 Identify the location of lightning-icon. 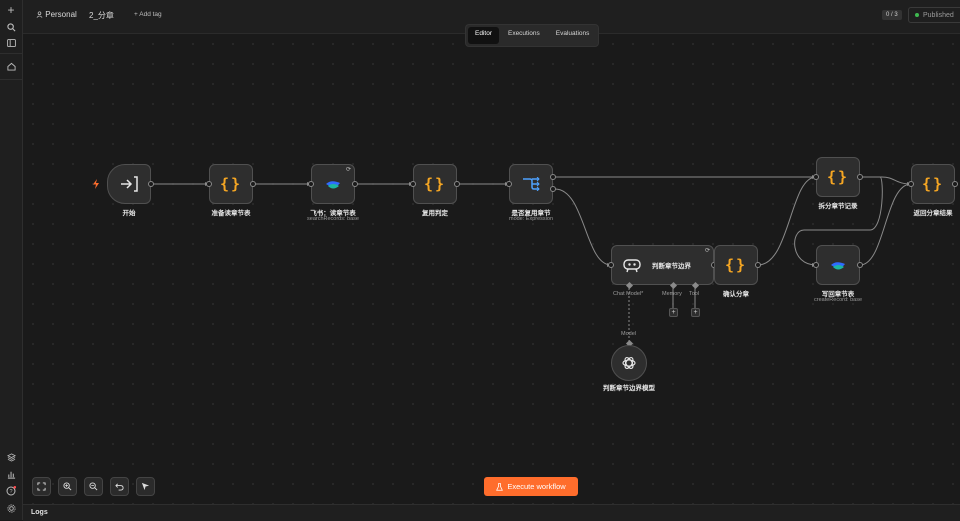
(96, 184).